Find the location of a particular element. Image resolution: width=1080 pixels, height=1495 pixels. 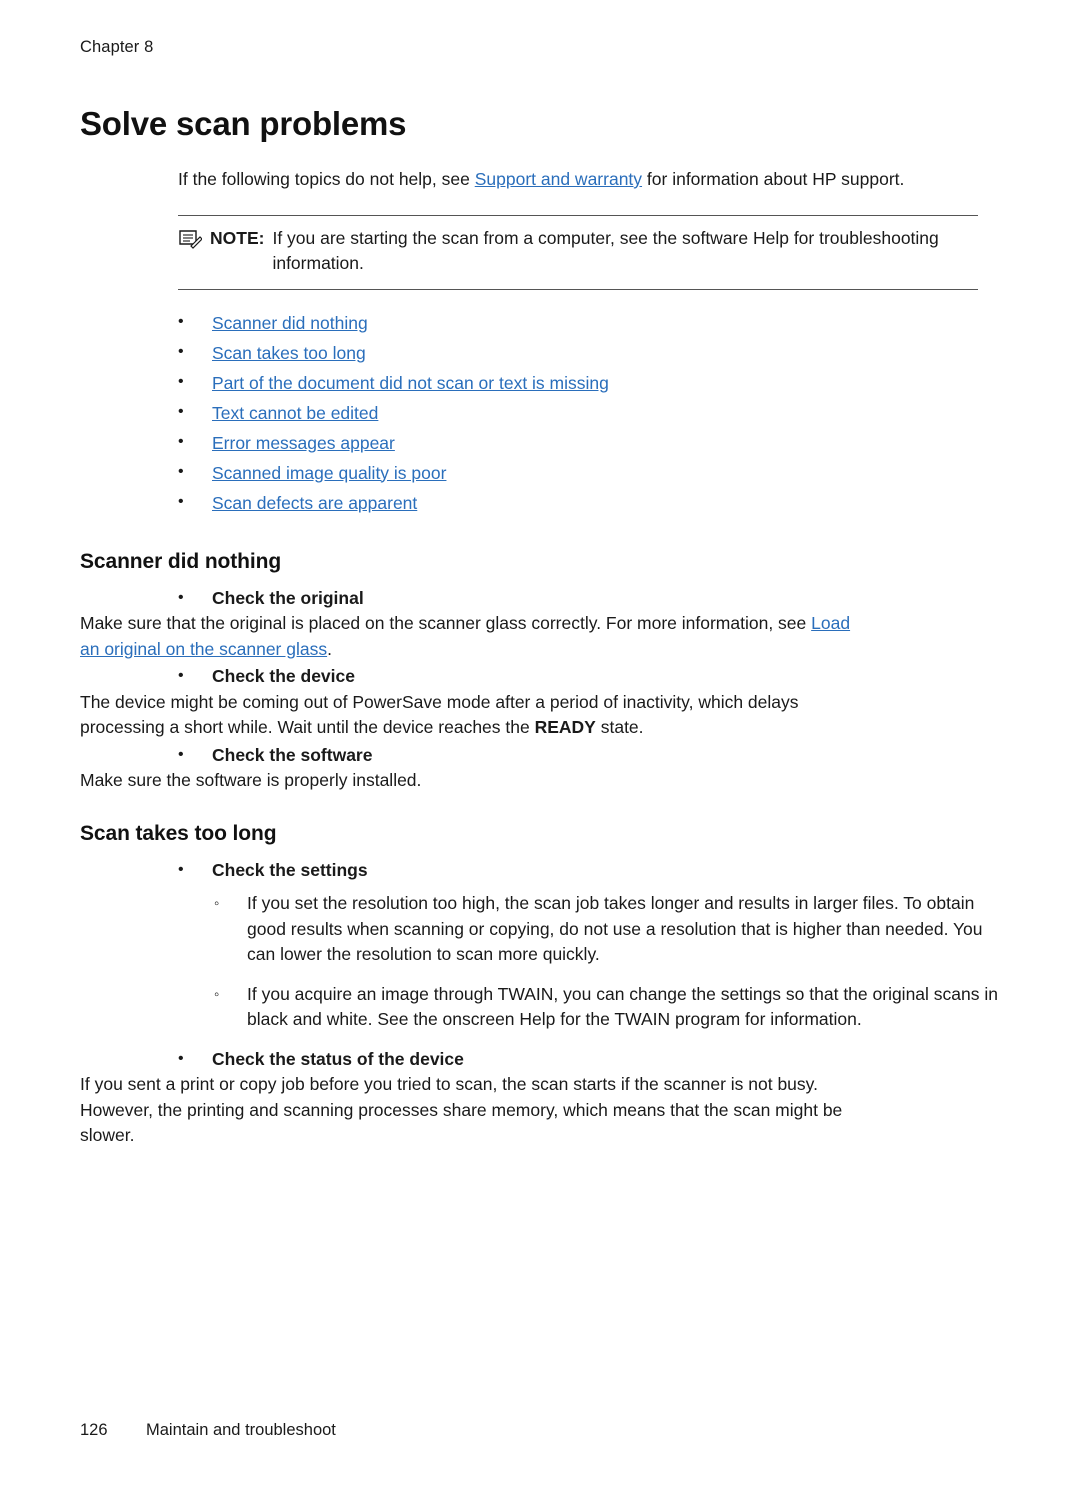

support-and-warranty-link: Support and warranty is located at coordinates (558, 179).